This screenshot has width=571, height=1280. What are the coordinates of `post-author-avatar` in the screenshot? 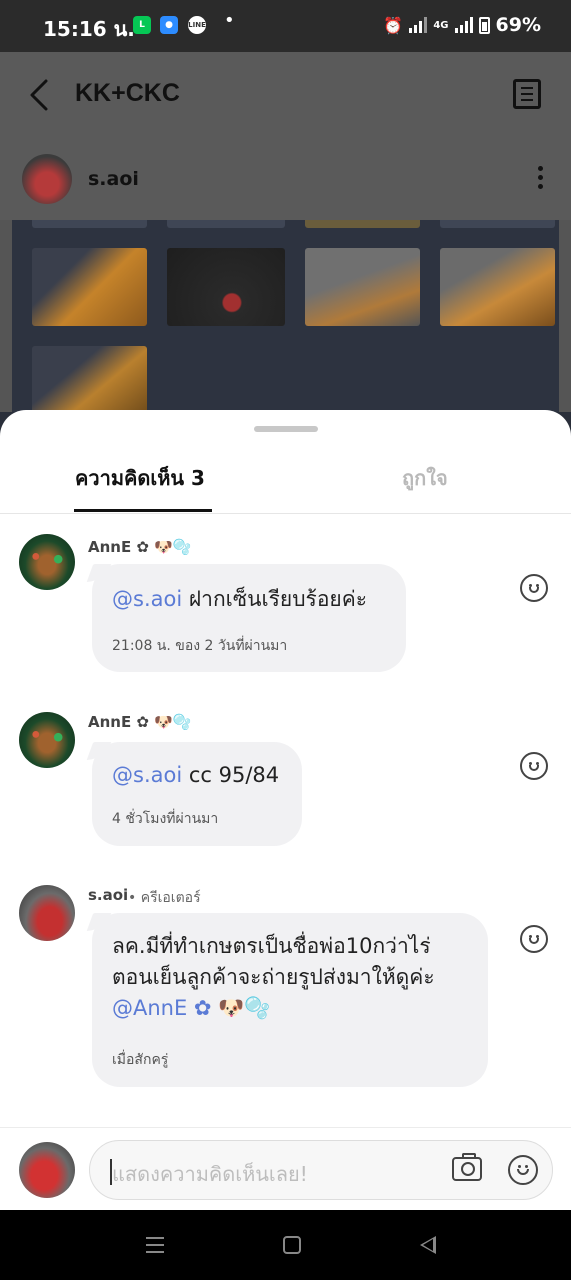 It's located at (47, 179).